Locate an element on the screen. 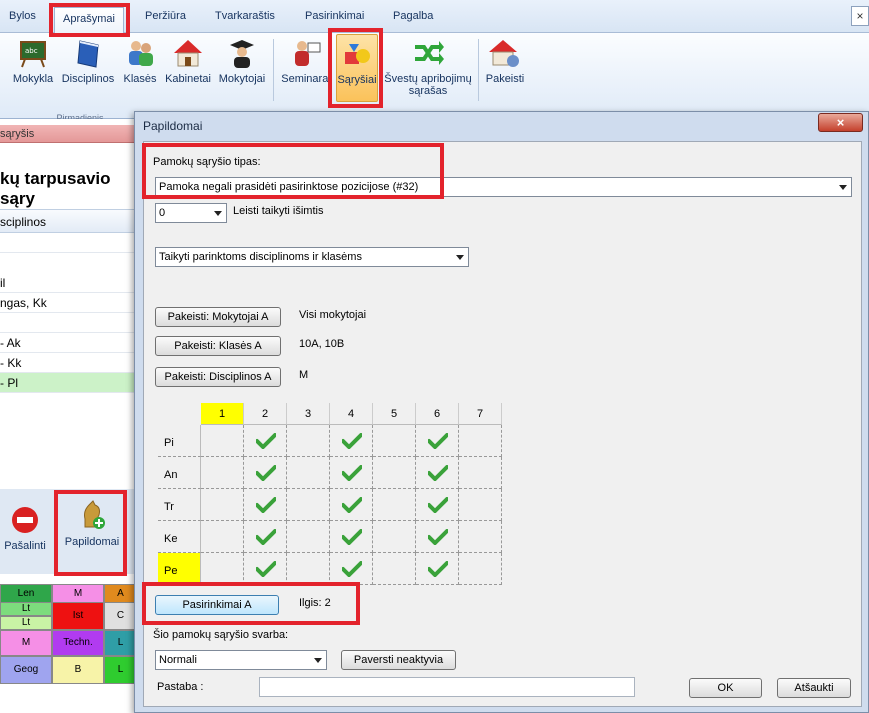  teachers-button: Mokytojai is located at coordinates (242, 61).